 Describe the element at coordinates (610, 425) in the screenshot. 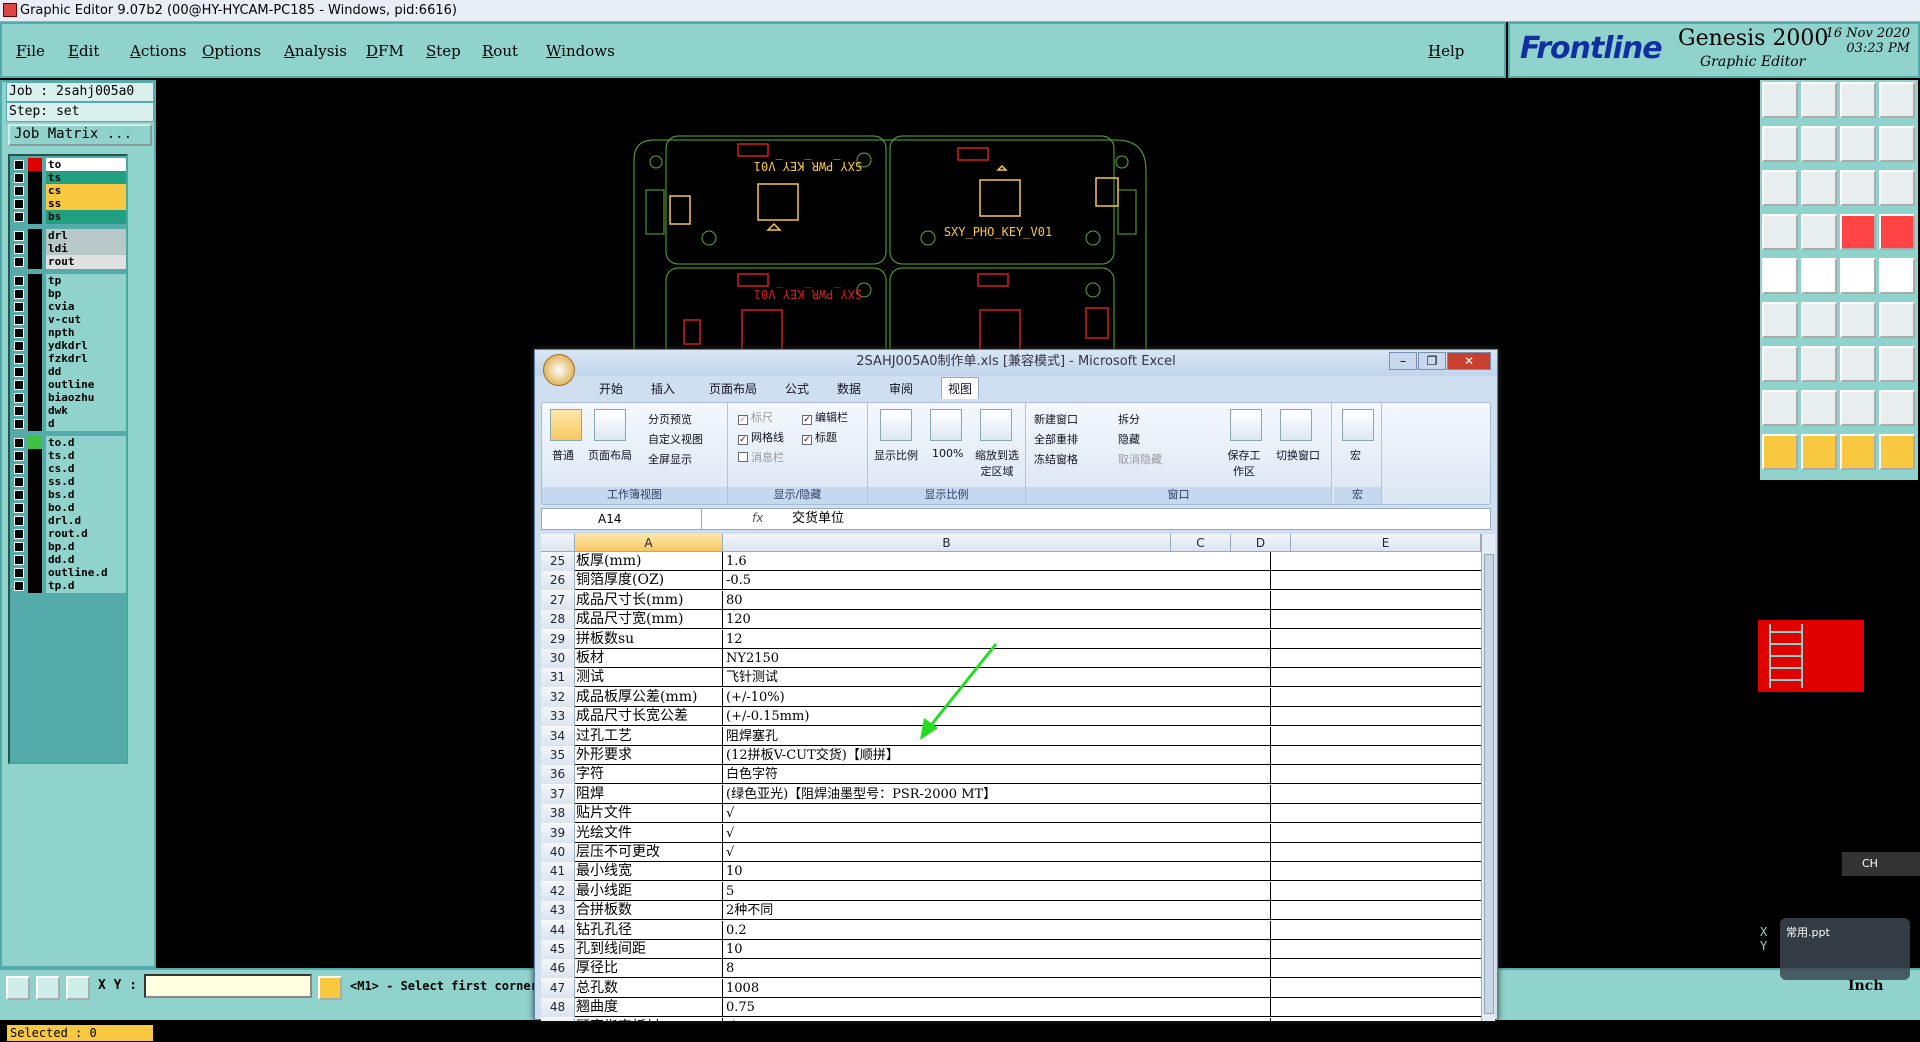

I see `page-layout-icon` at that location.